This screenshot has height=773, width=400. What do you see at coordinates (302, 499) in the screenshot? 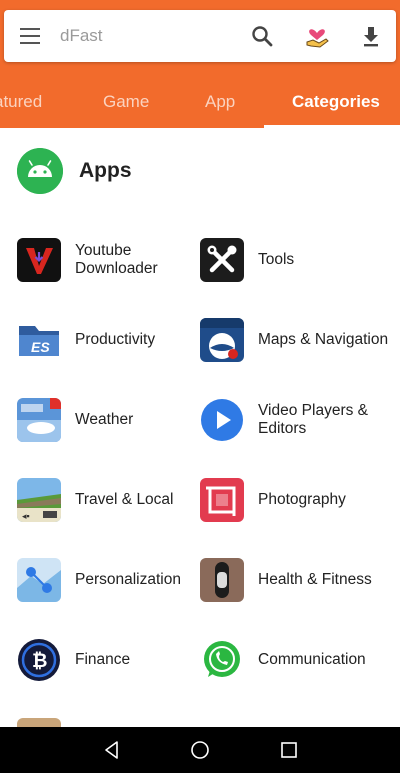
I see `category-label: Photography` at bounding box center [302, 499].